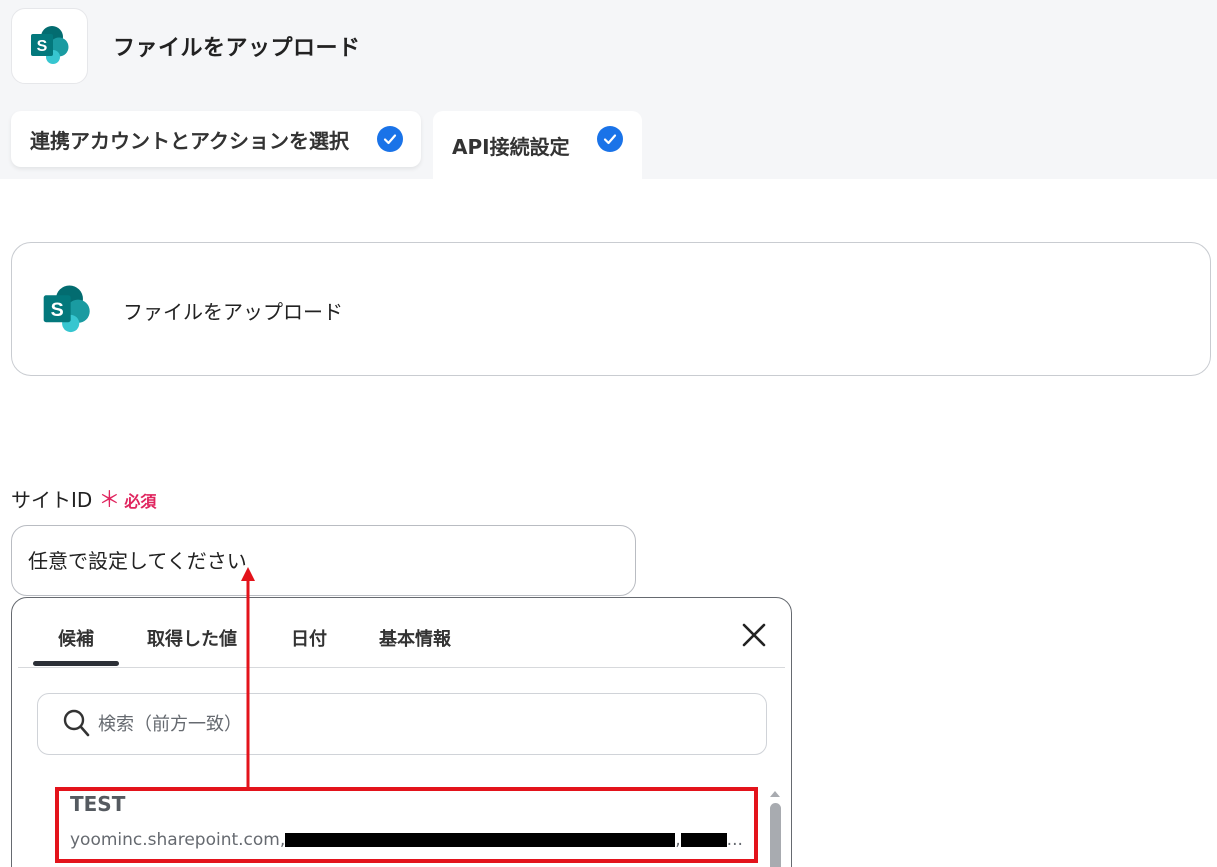 Image resolution: width=1217 pixels, height=867 pixels. I want to click on search-box, so click(402, 724).